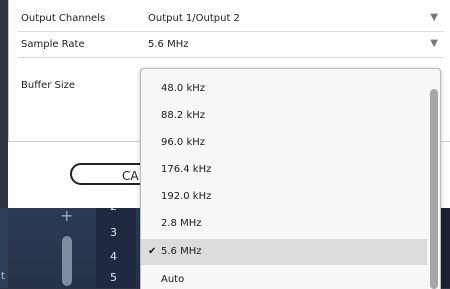  I want to click on option-label: 96.0 kHz, so click(183, 142).